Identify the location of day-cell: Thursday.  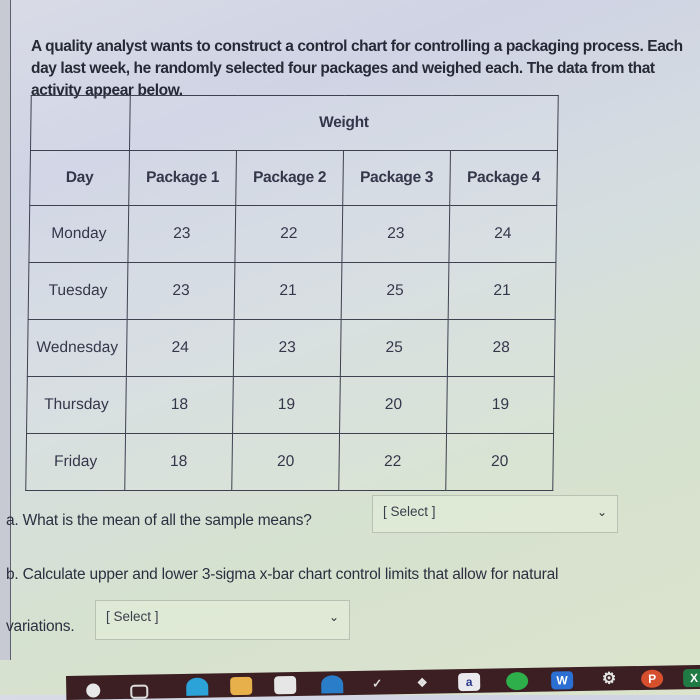
(76, 405).